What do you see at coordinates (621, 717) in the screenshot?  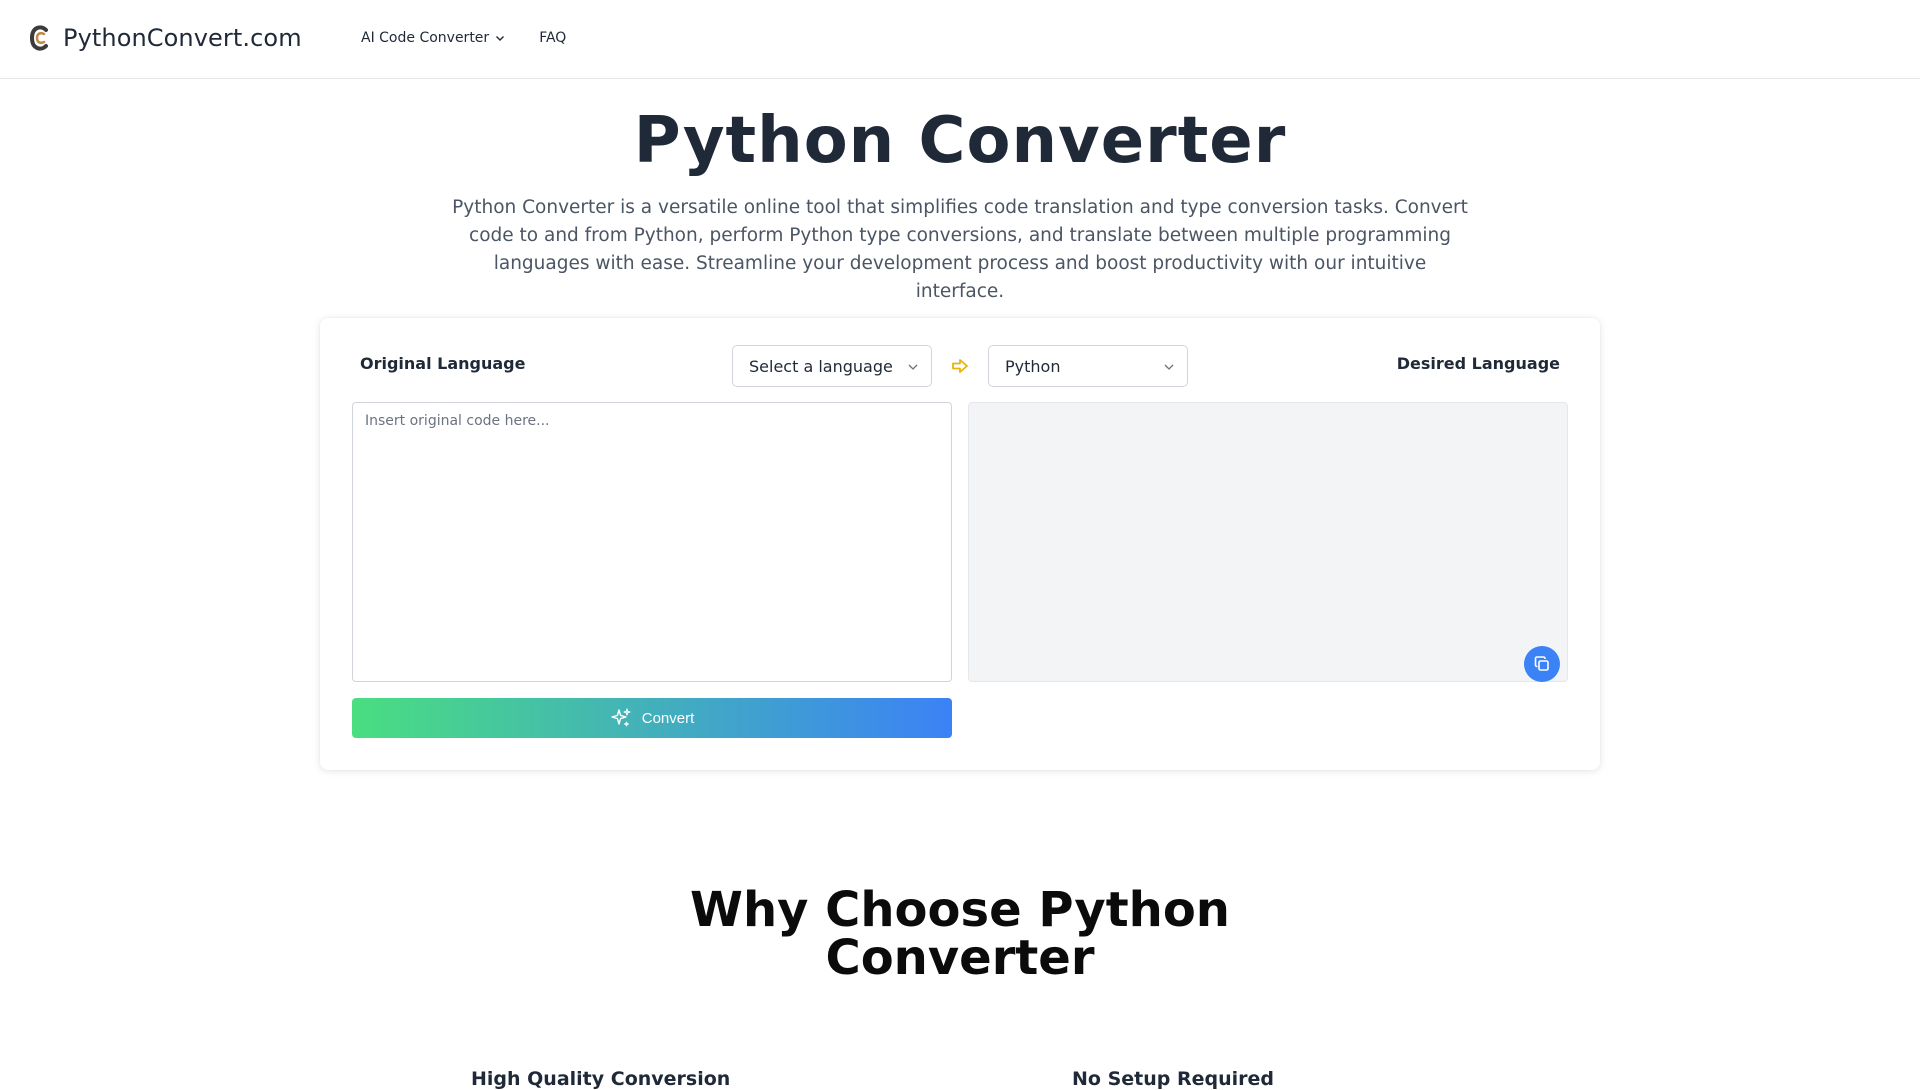 I see `sparkles-icon` at bounding box center [621, 717].